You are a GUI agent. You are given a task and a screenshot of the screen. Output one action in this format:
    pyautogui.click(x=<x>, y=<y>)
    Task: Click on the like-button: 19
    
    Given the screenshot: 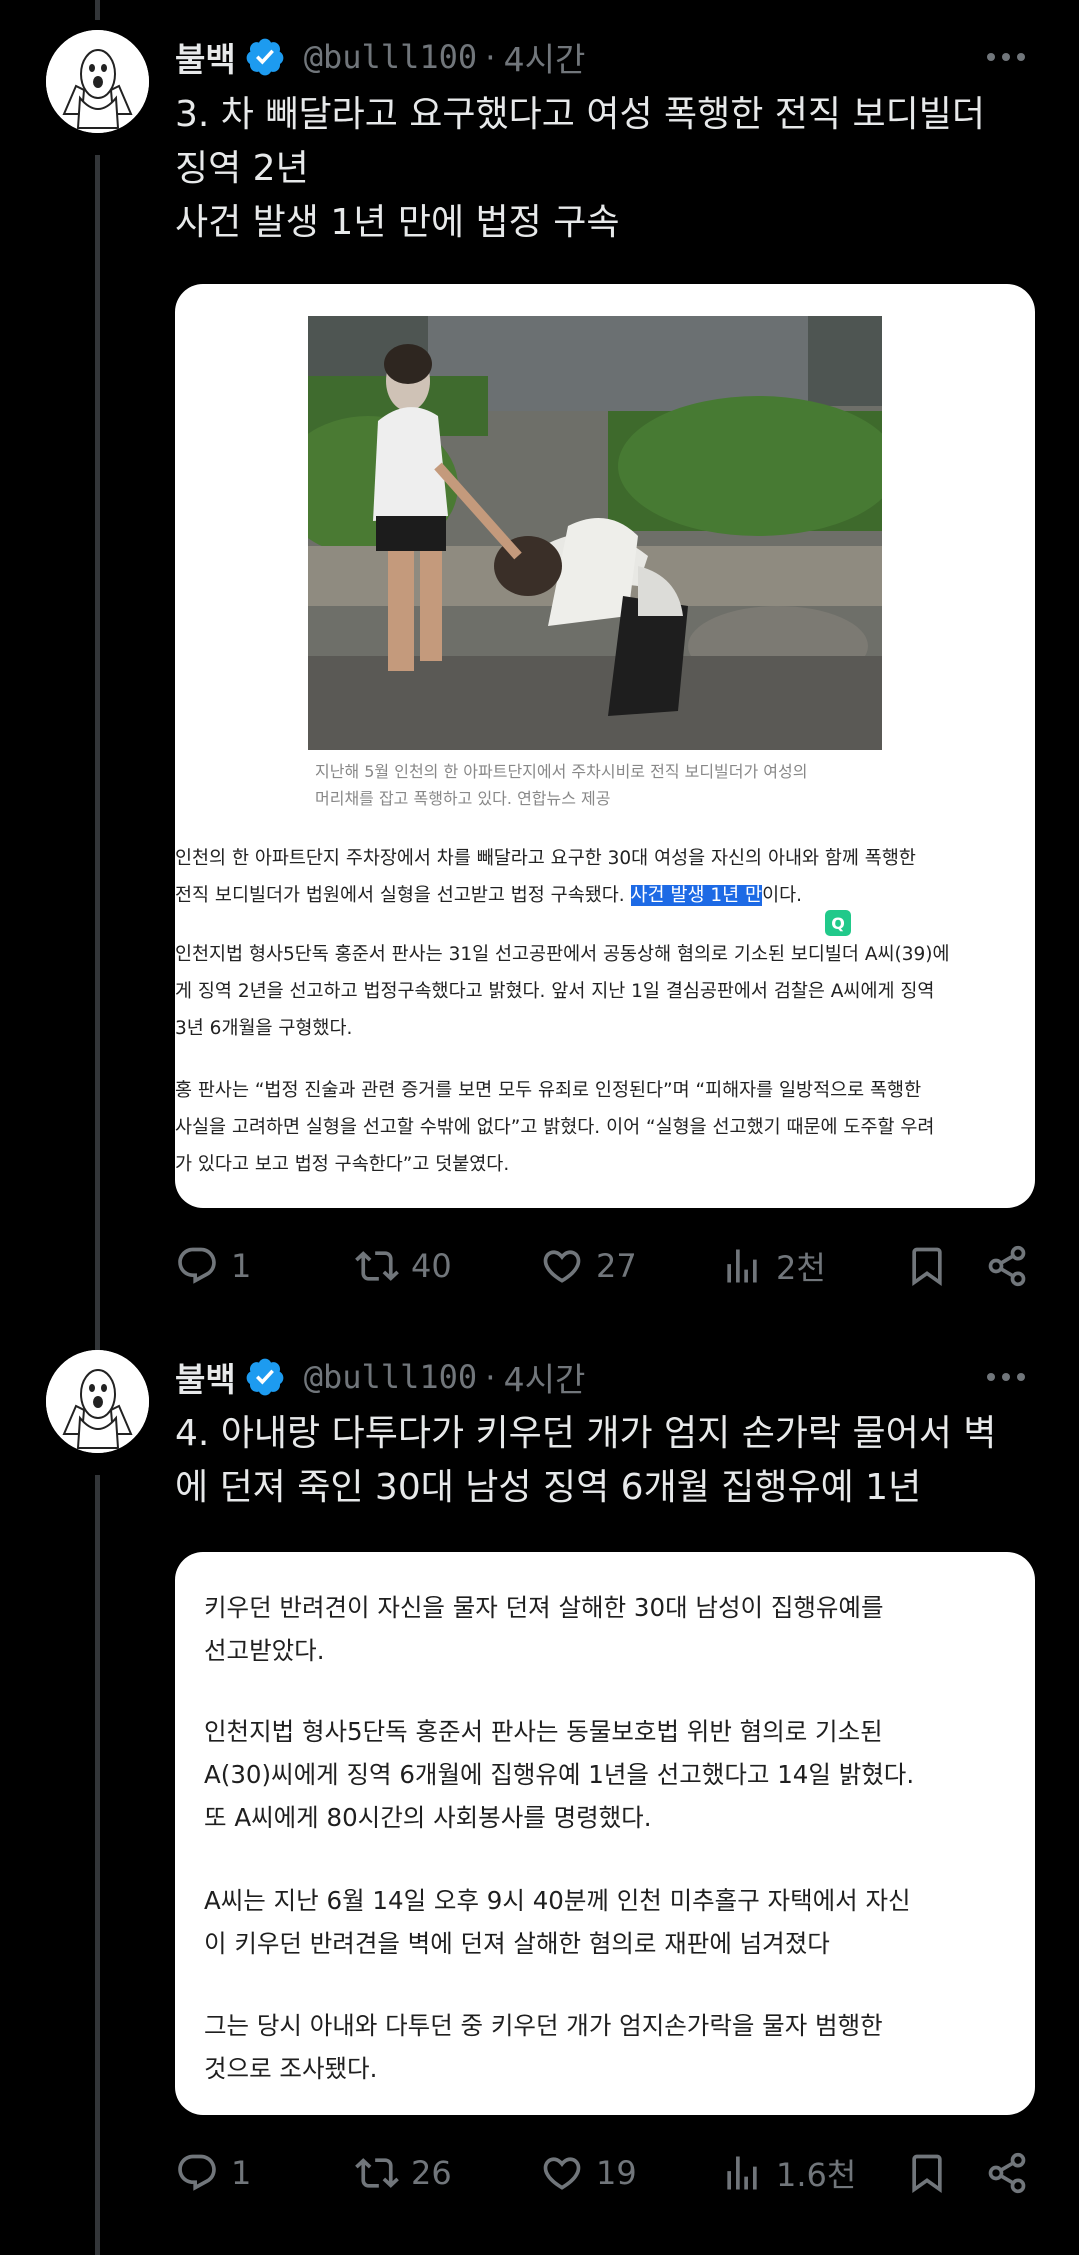 What is the action you would take?
    pyautogui.click(x=588, y=2173)
    